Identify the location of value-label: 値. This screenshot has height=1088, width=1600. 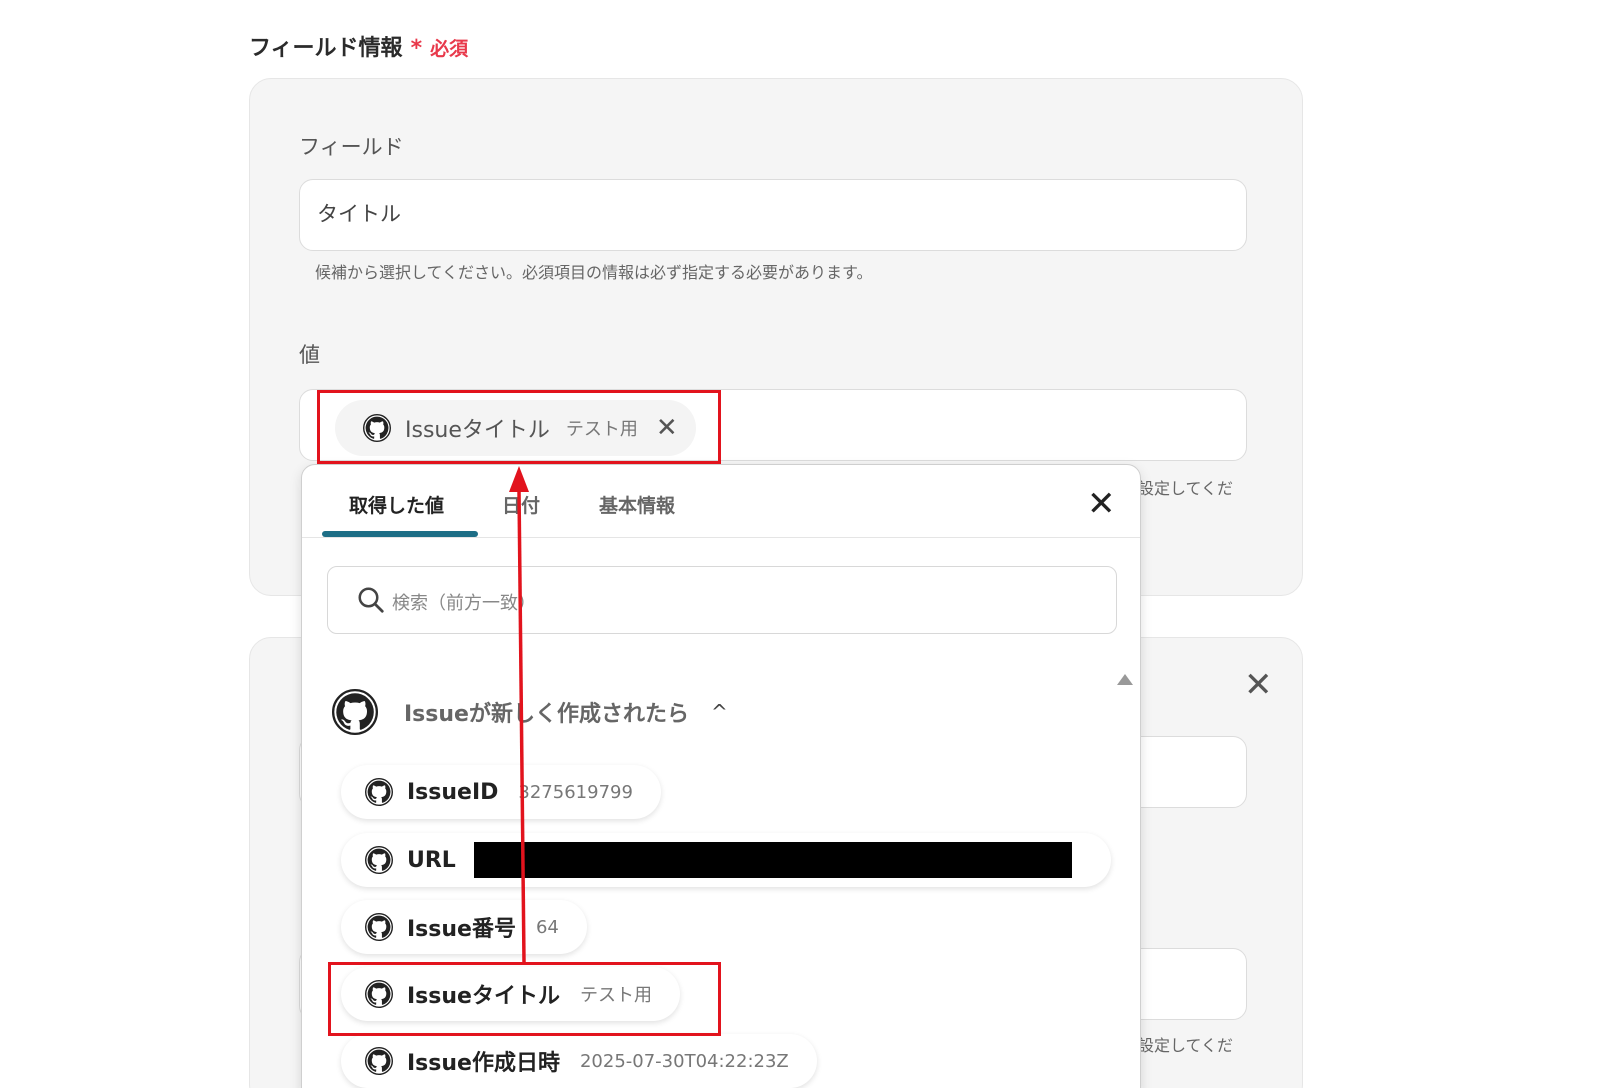
(309, 355).